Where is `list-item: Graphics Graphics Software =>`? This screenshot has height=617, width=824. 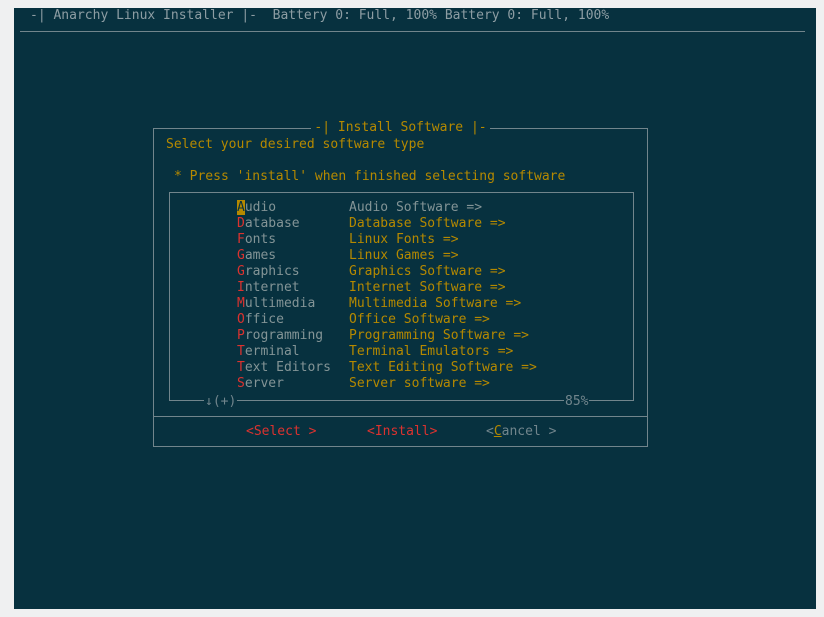
list-item: Graphics Graphics Software => is located at coordinates (400, 272).